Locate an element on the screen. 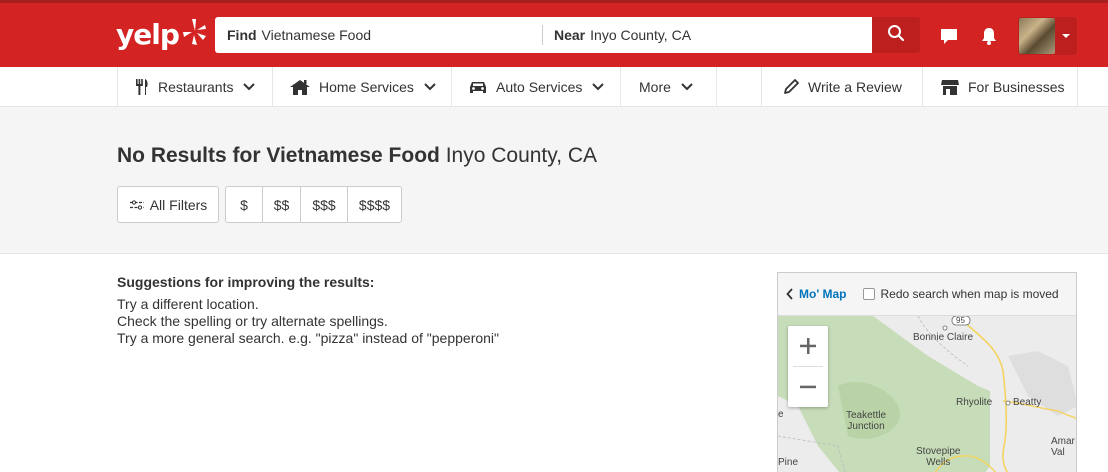 The height and width of the screenshot is (472, 1108). plus-icon is located at coordinates (808, 346).